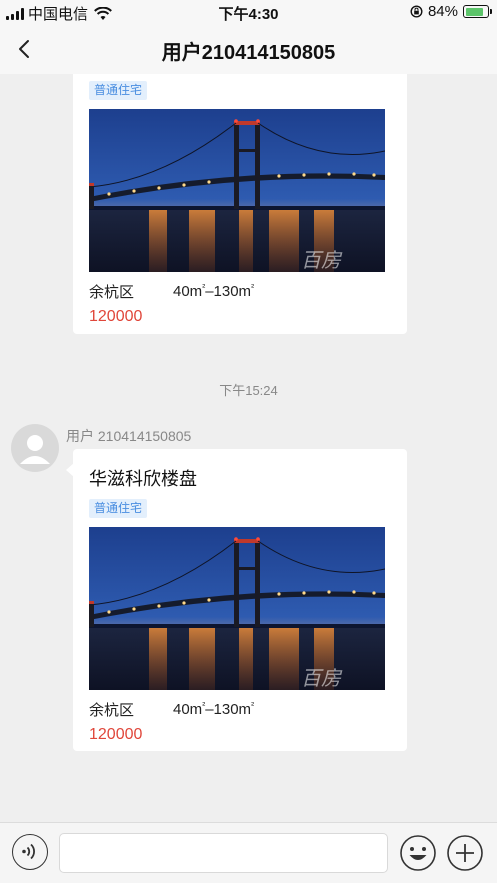  I want to click on voice-icon, so click(28, 851).